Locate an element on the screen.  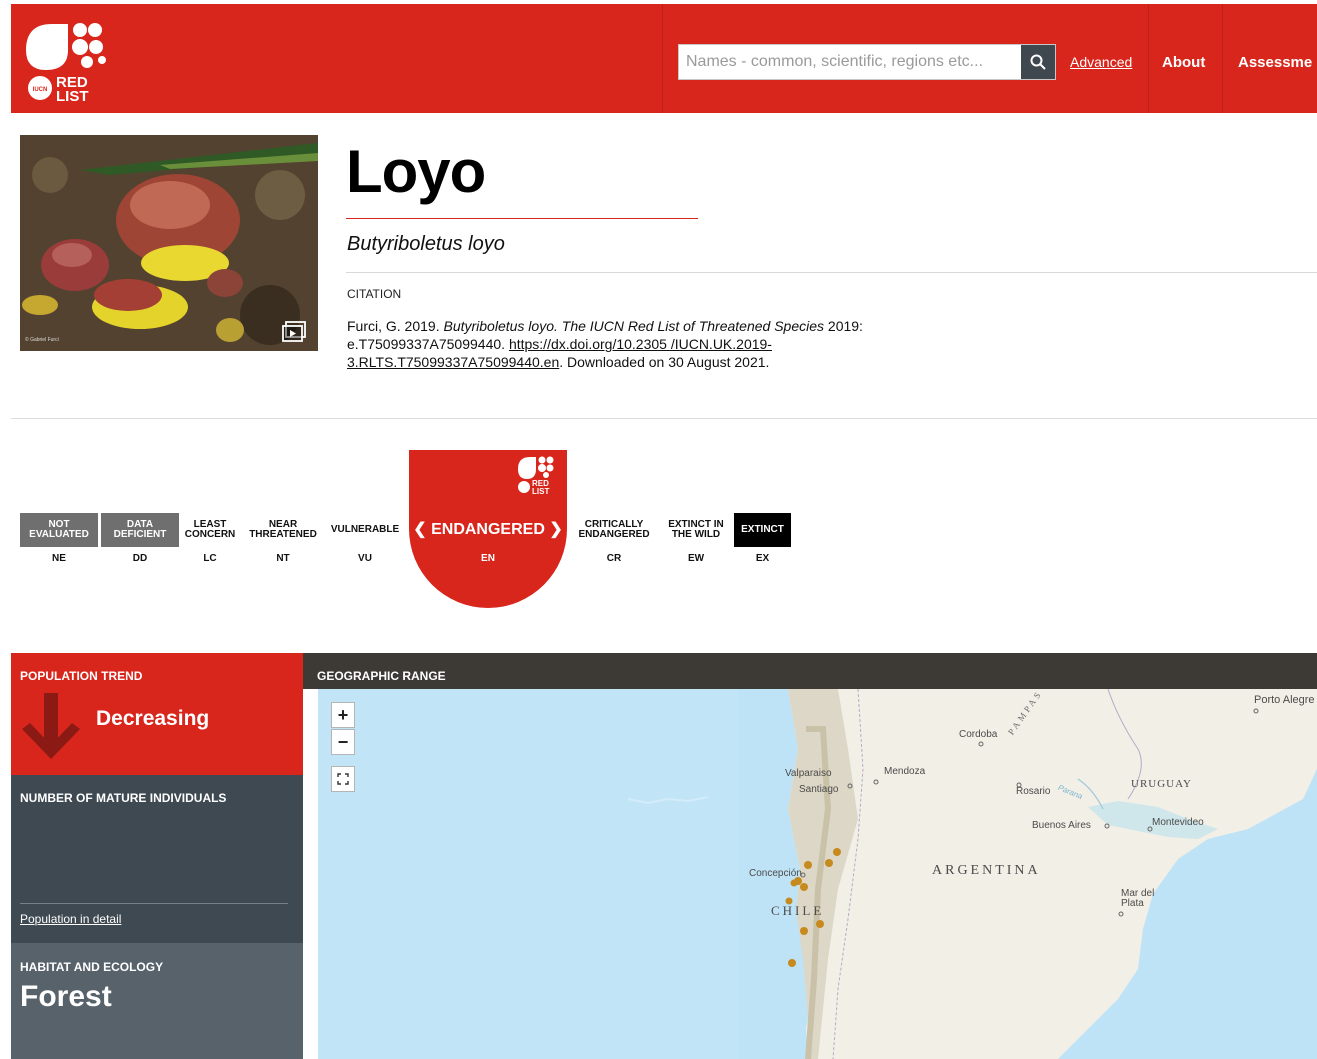
svg-text: IUCN is located at coordinates (40, 90).